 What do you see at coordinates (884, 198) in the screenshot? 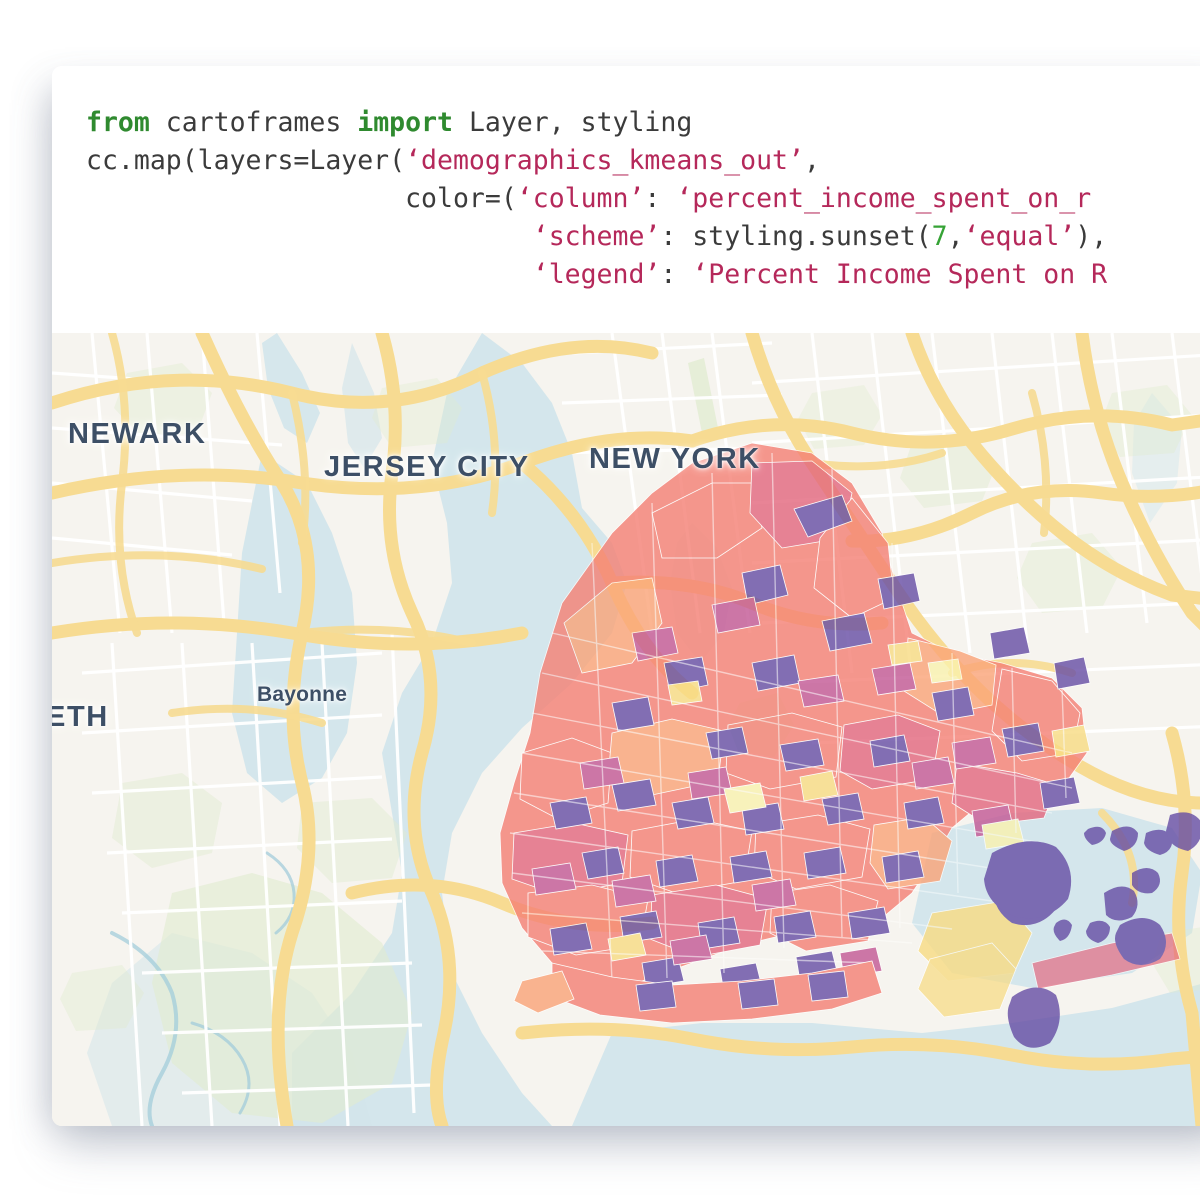
I see `code-token-str: ‘percent_income_spent_on_r` at bounding box center [884, 198].